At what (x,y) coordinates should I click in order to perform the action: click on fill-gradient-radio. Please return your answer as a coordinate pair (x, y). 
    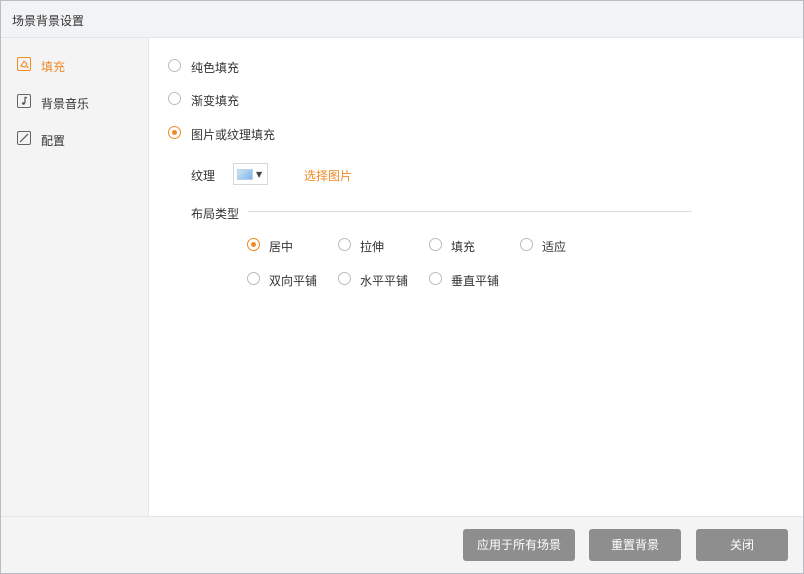
    Looking at the image, I should click on (174, 98).